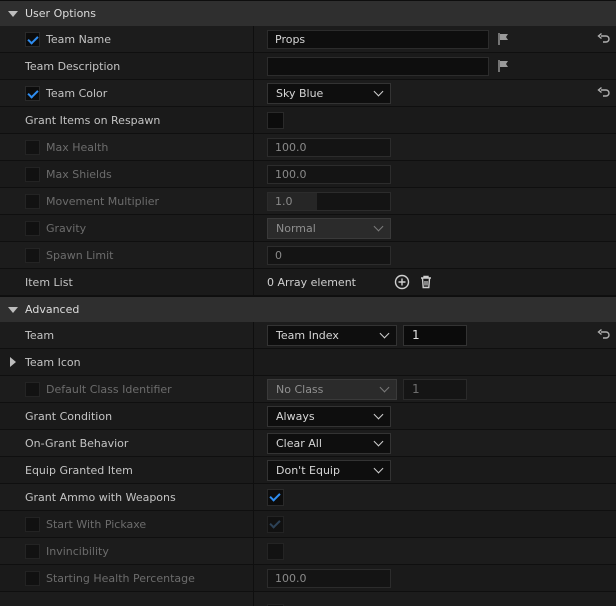 This screenshot has width=616, height=606. What do you see at coordinates (329, 93) in the screenshot?
I see `team-color-dropdown: Sky Blue` at bounding box center [329, 93].